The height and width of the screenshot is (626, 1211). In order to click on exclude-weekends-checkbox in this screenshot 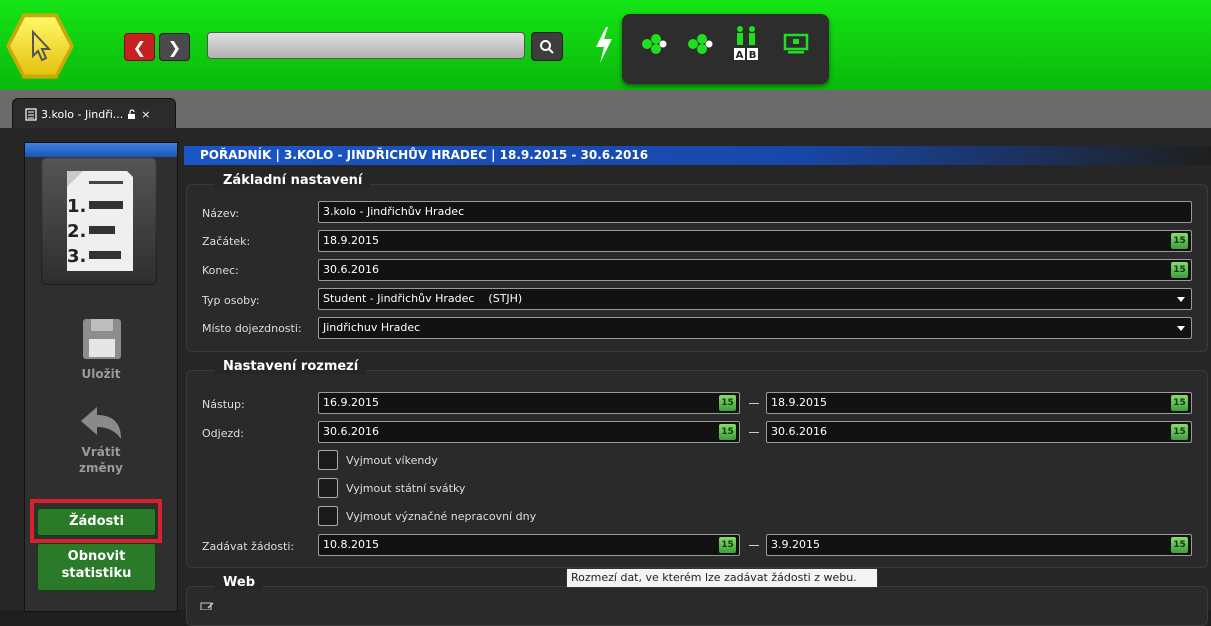, I will do `click(328, 460)`.